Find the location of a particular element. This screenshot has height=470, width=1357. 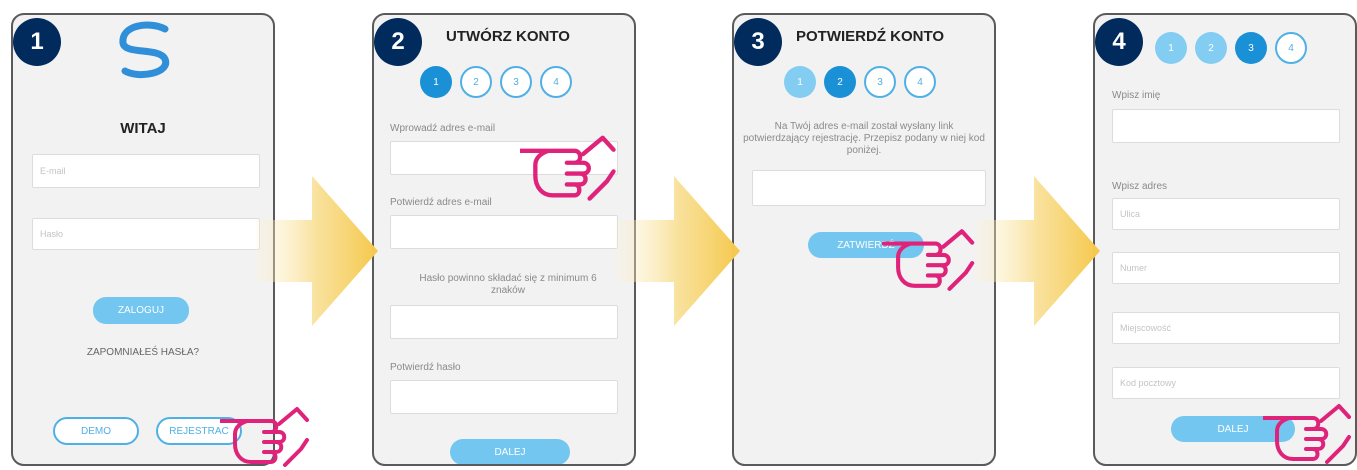

address-label: Wpisz adres is located at coordinates (1140, 186).